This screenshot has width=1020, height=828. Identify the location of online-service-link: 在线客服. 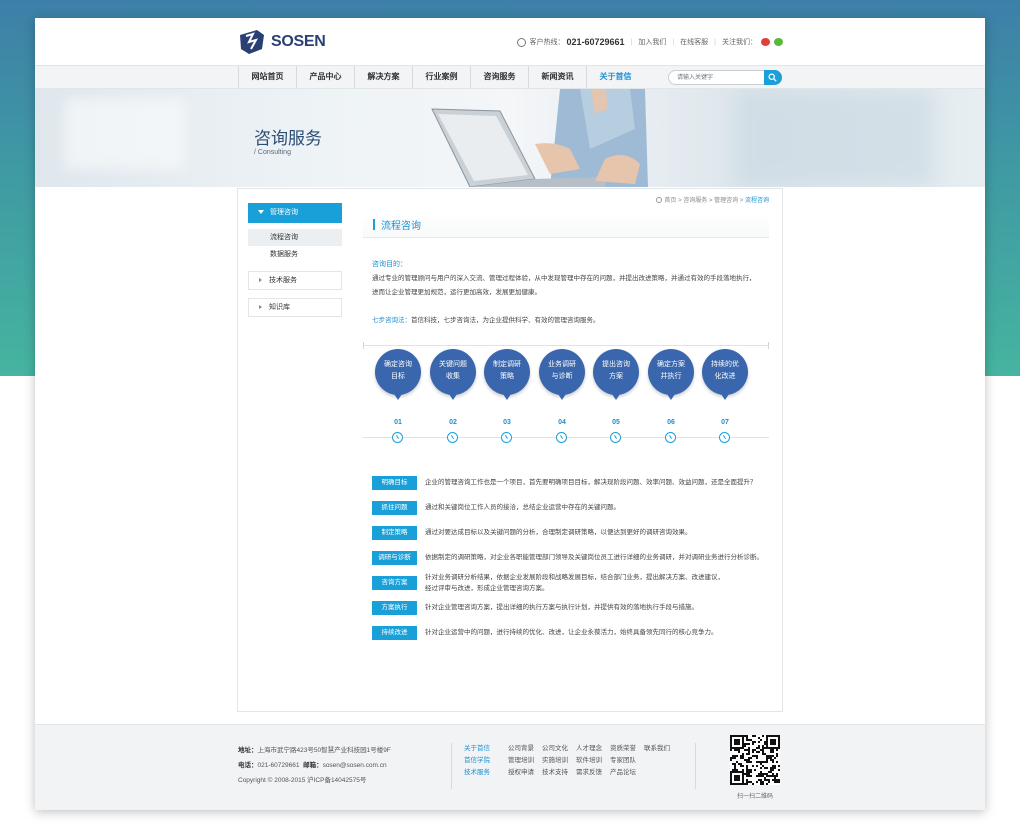
(694, 42).